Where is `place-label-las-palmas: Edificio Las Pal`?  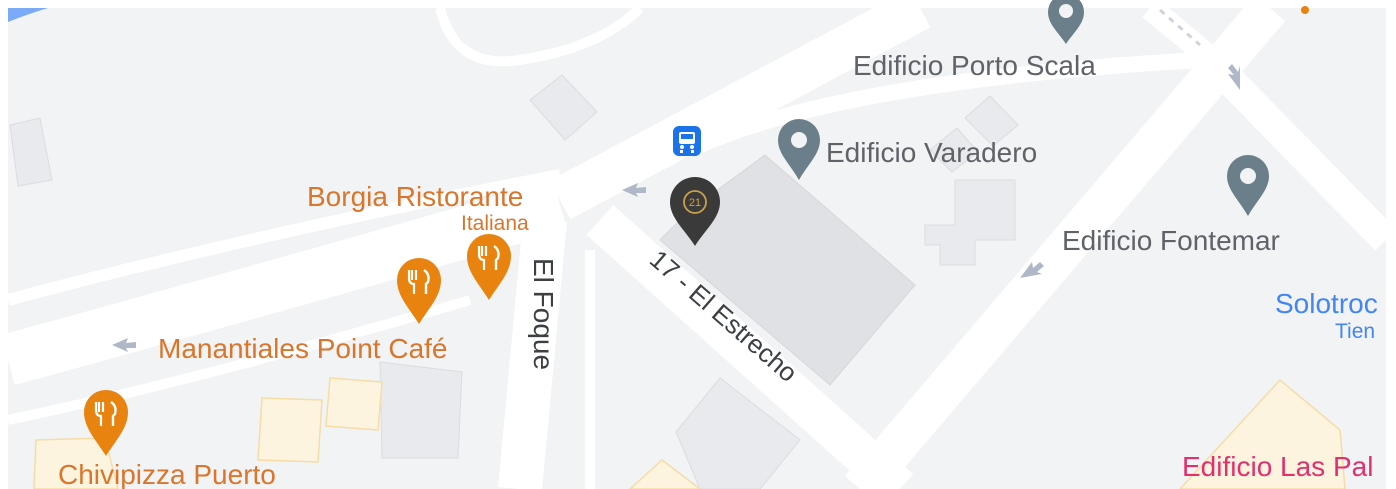 place-label-las-palmas: Edificio Las Pal is located at coordinates (1277, 466).